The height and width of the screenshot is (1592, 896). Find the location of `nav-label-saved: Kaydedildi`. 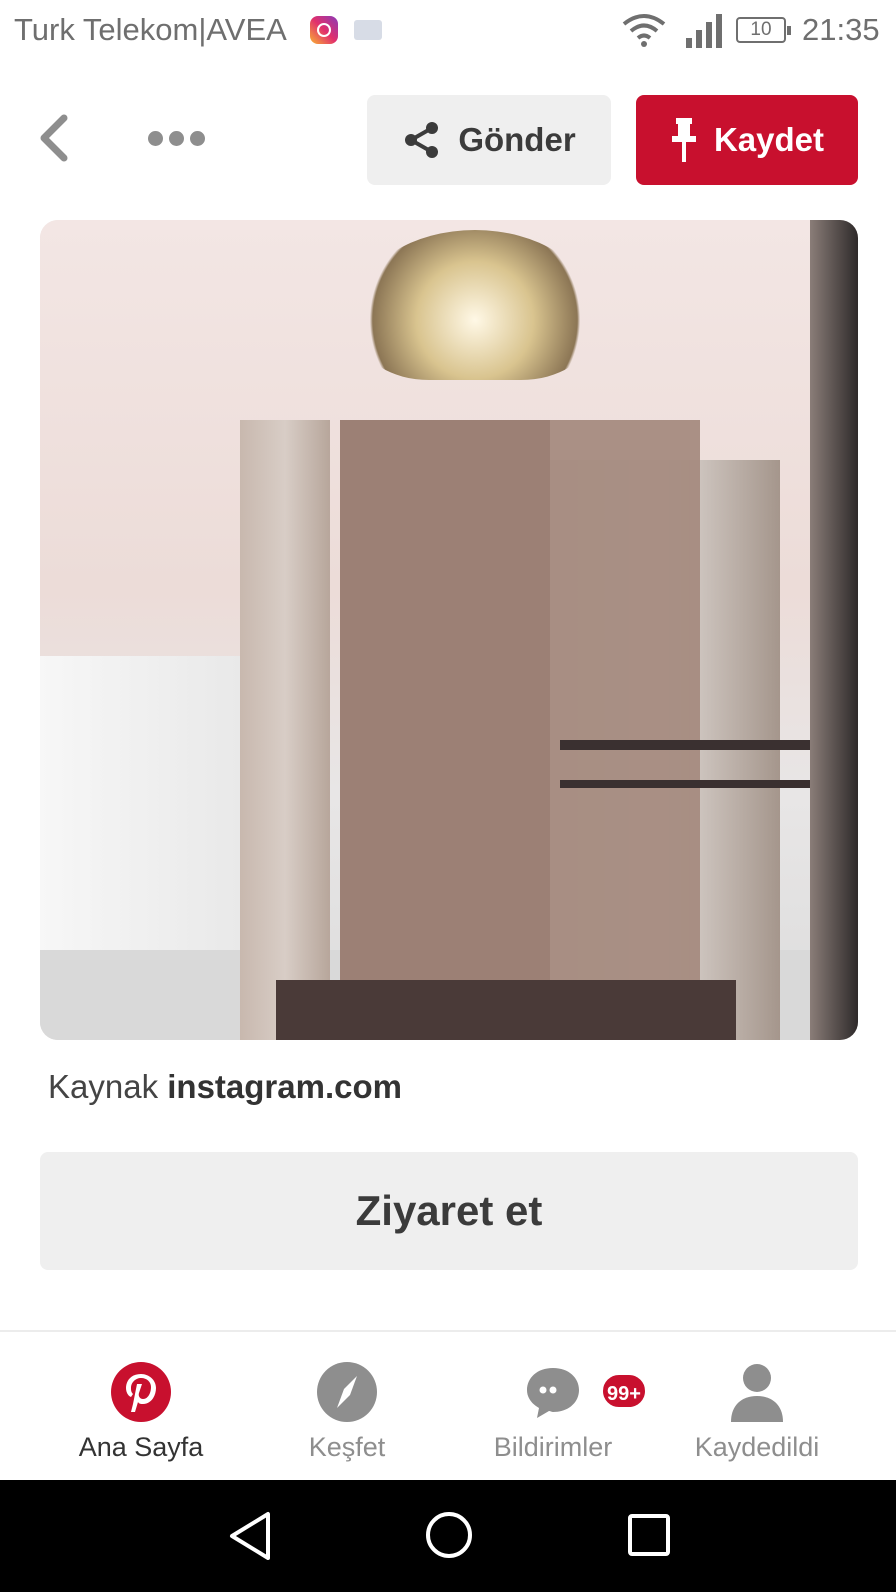

nav-label-saved: Kaydedildi is located at coordinates (757, 1447).